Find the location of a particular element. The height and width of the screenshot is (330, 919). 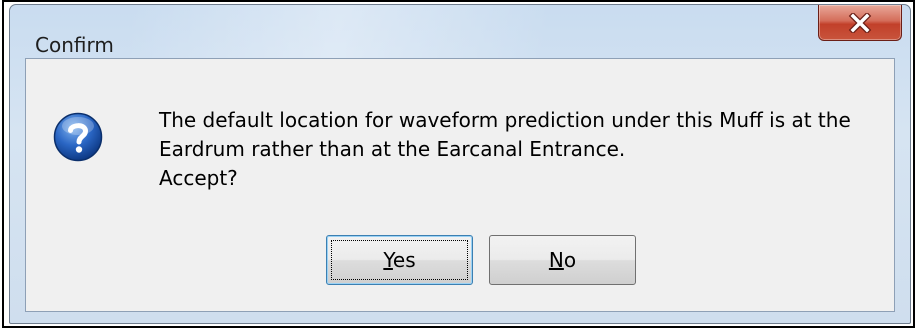

no-label-rest: o is located at coordinates (570, 260).